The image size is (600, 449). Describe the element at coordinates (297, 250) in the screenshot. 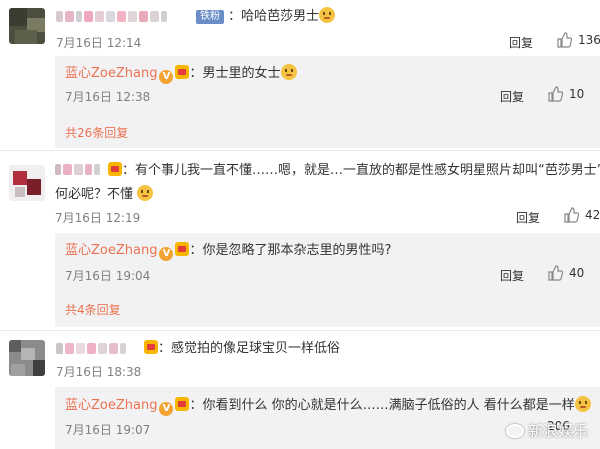

I see `reply-body: 你是忽略了那本杂志里的男性吗?` at that location.